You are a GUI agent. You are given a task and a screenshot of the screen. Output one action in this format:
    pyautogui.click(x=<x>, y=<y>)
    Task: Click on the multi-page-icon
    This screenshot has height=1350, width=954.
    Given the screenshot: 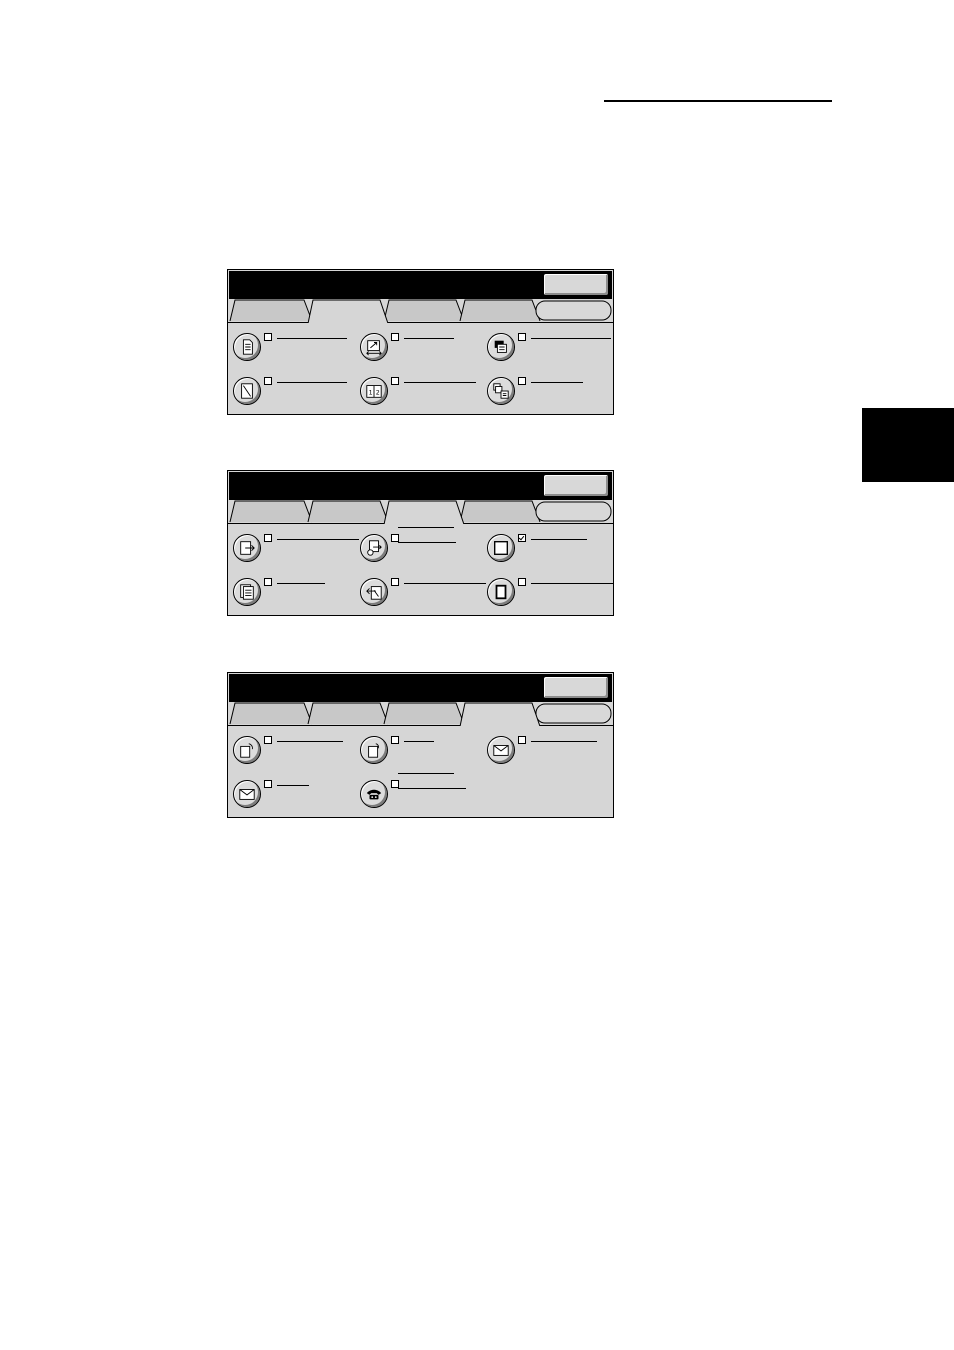 What is the action you would take?
    pyautogui.click(x=247, y=592)
    